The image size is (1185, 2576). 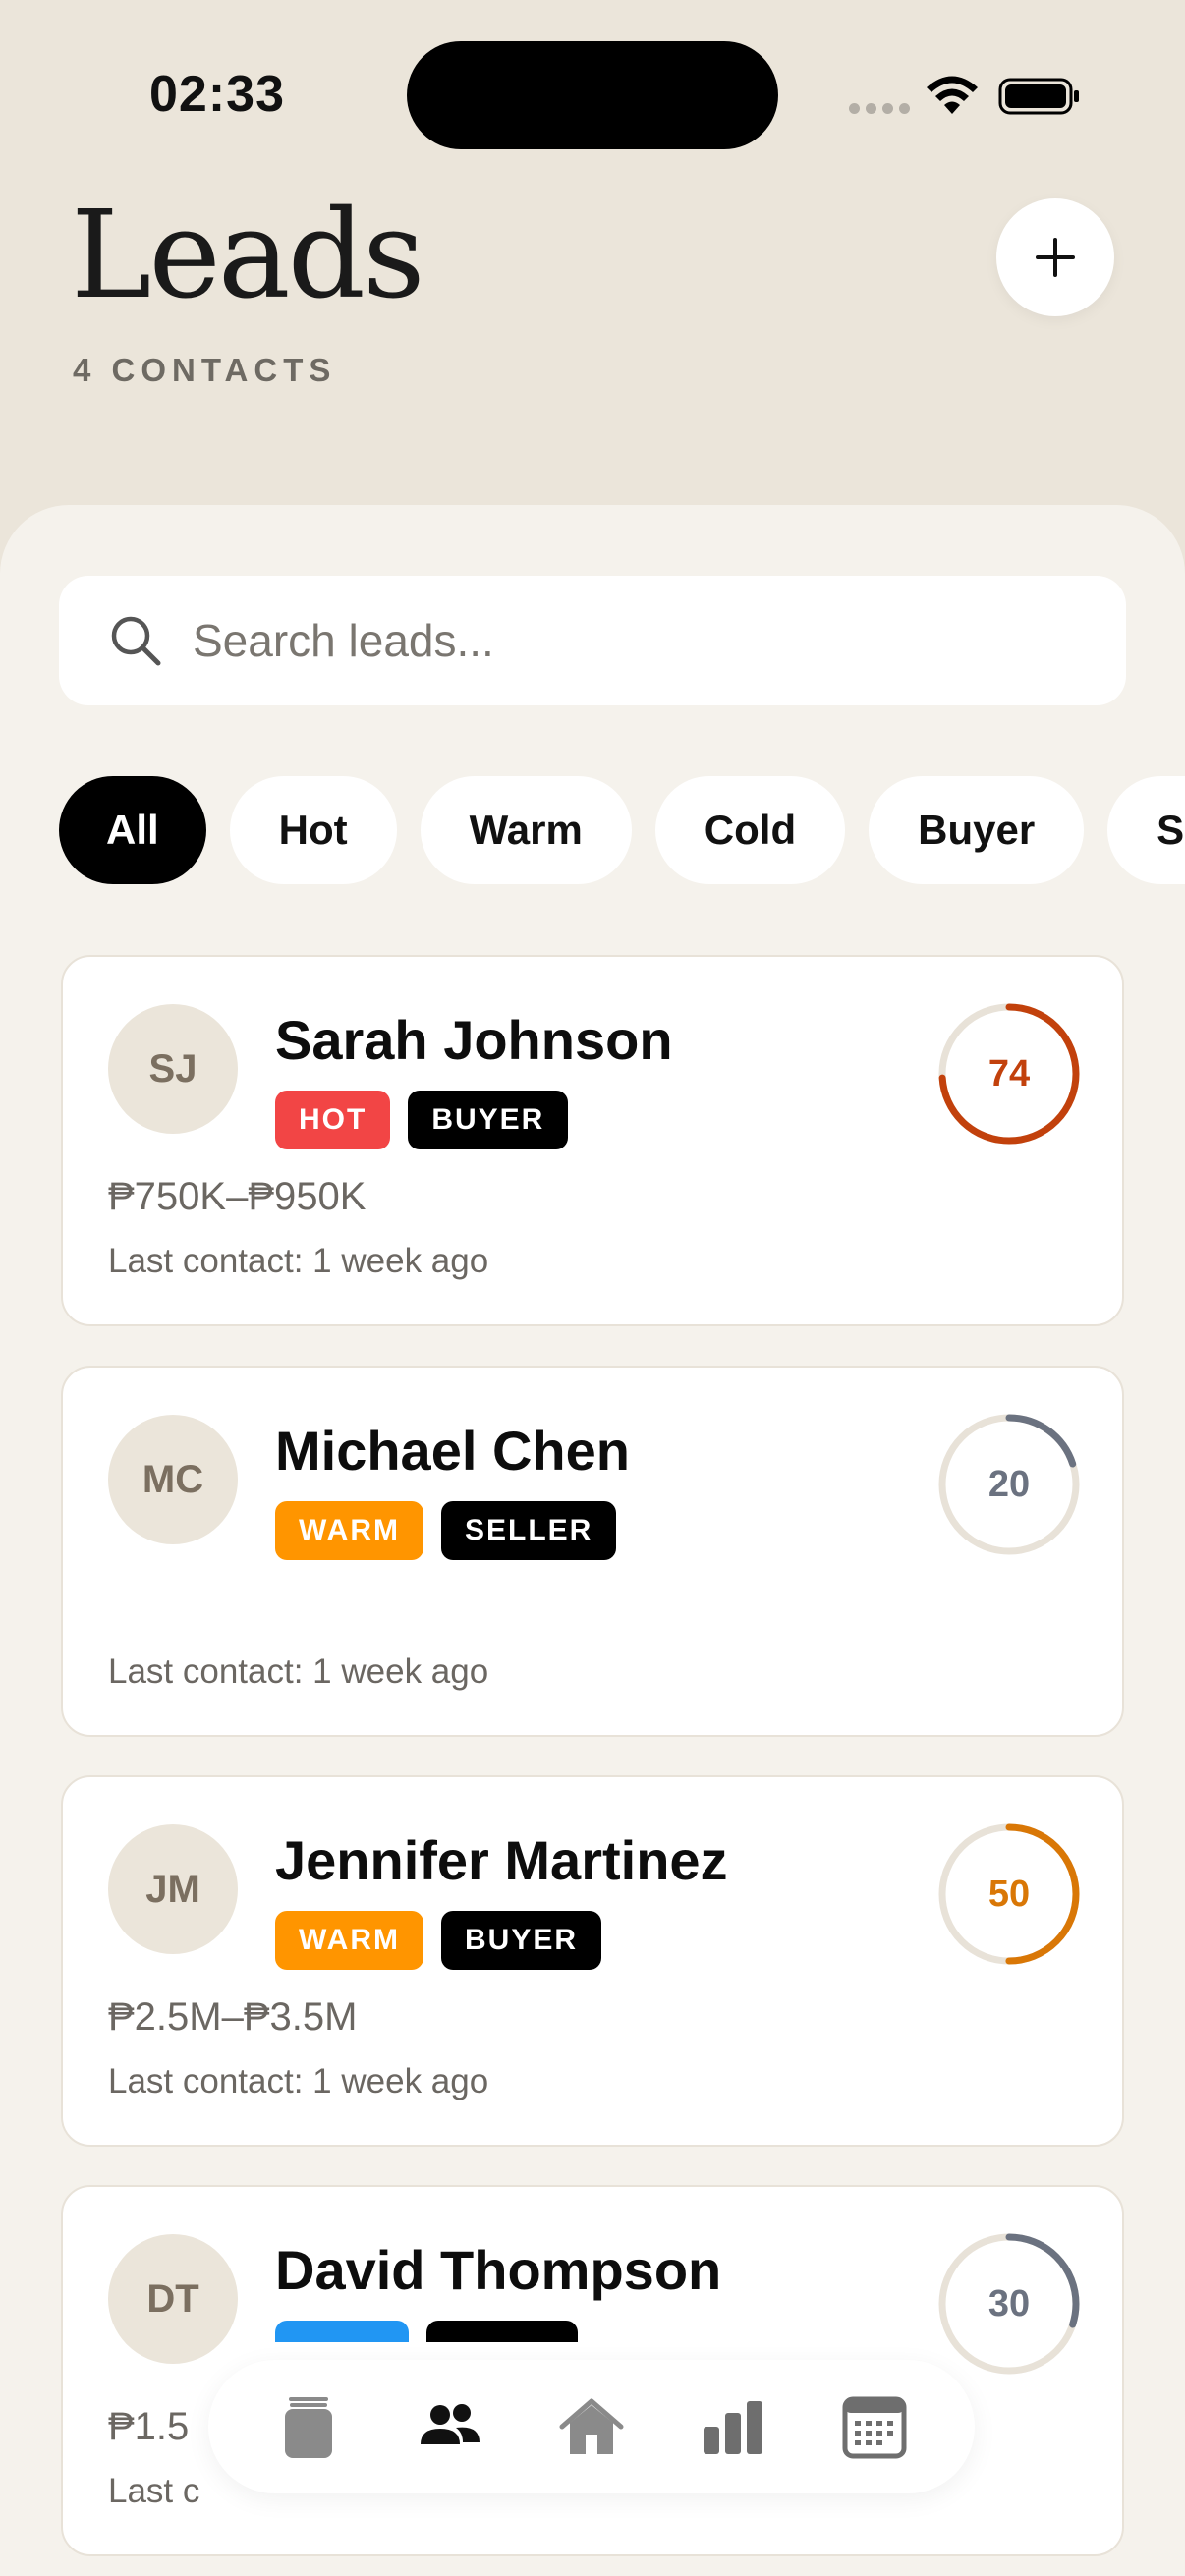 I want to click on budget-range: ₱1.5, so click(x=149, y=2426).